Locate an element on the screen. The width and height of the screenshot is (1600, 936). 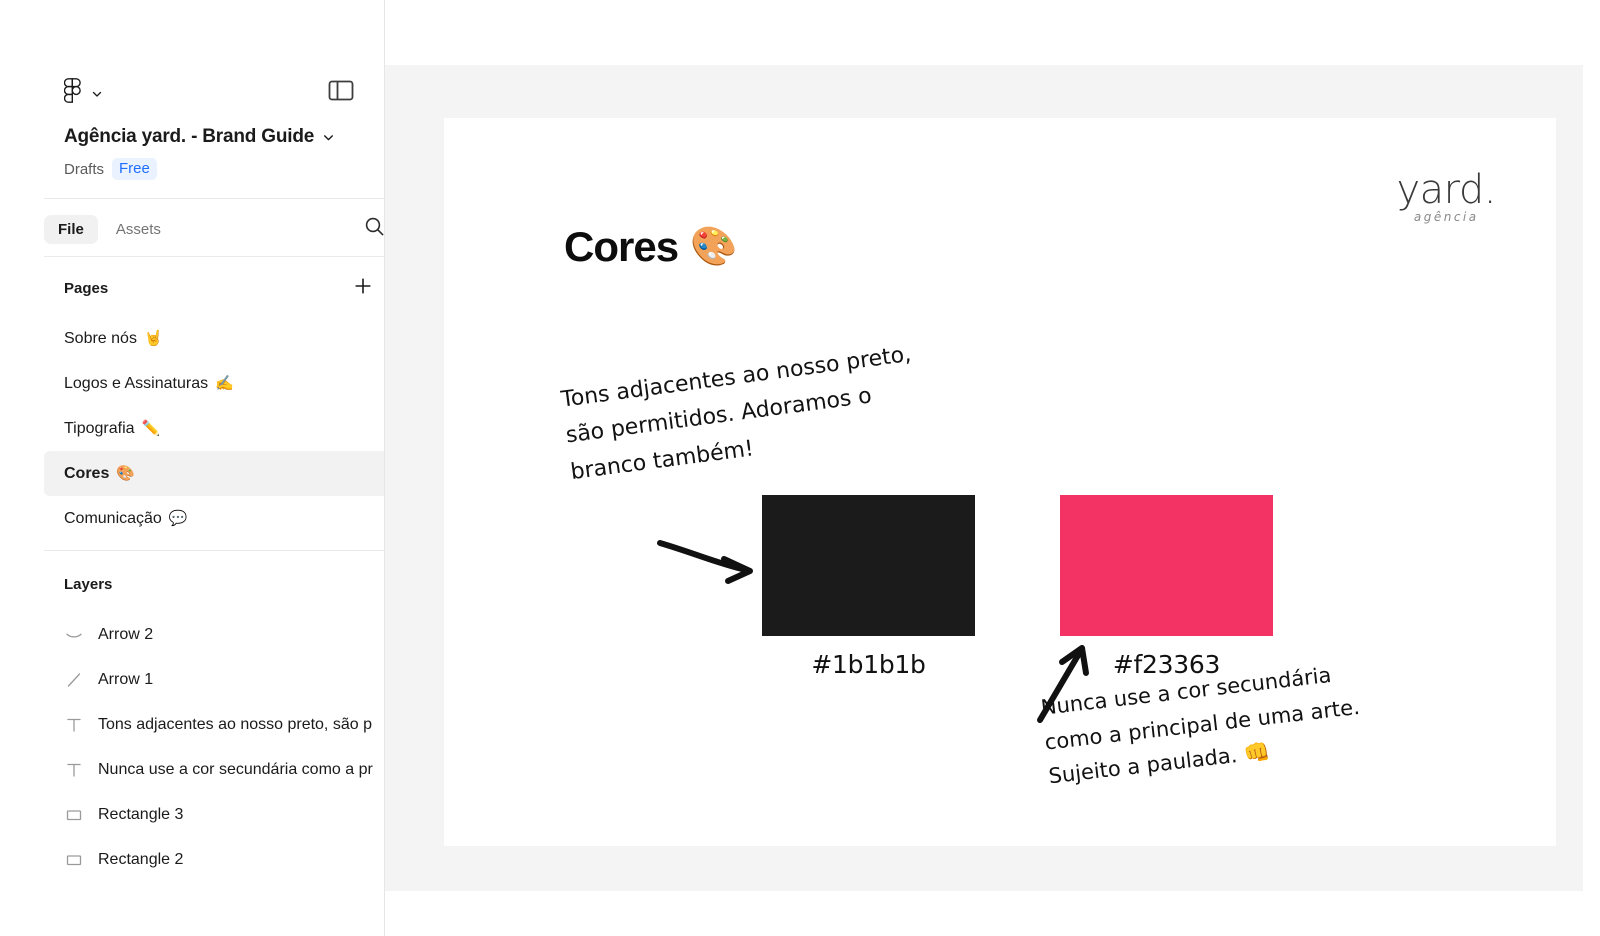
add-page-button is located at coordinates (363, 288).